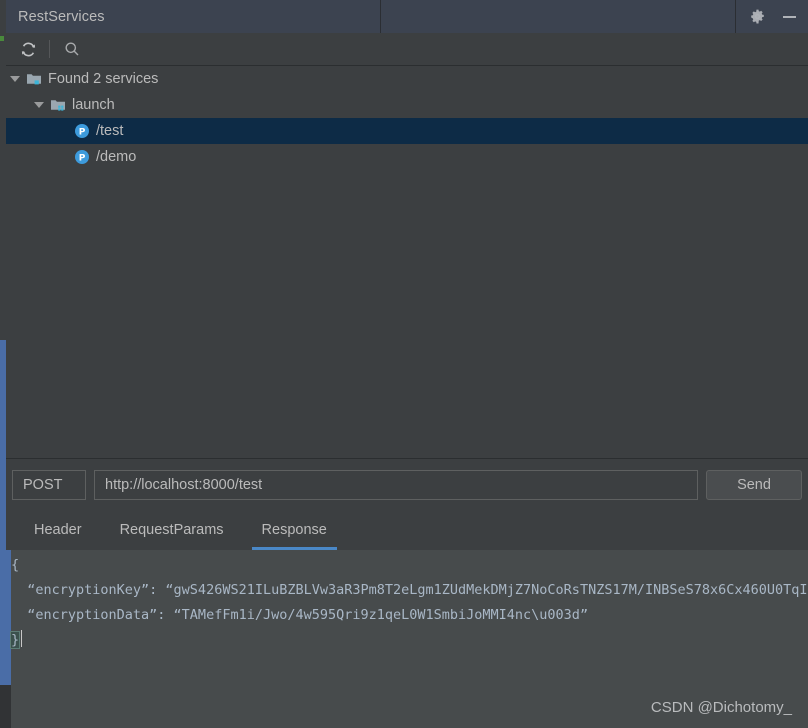 This screenshot has width=808, height=728. What do you see at coordinates (110, 131) in the screenshot?
I see `tree-row-label: /test` at bounding box center [110, 131].